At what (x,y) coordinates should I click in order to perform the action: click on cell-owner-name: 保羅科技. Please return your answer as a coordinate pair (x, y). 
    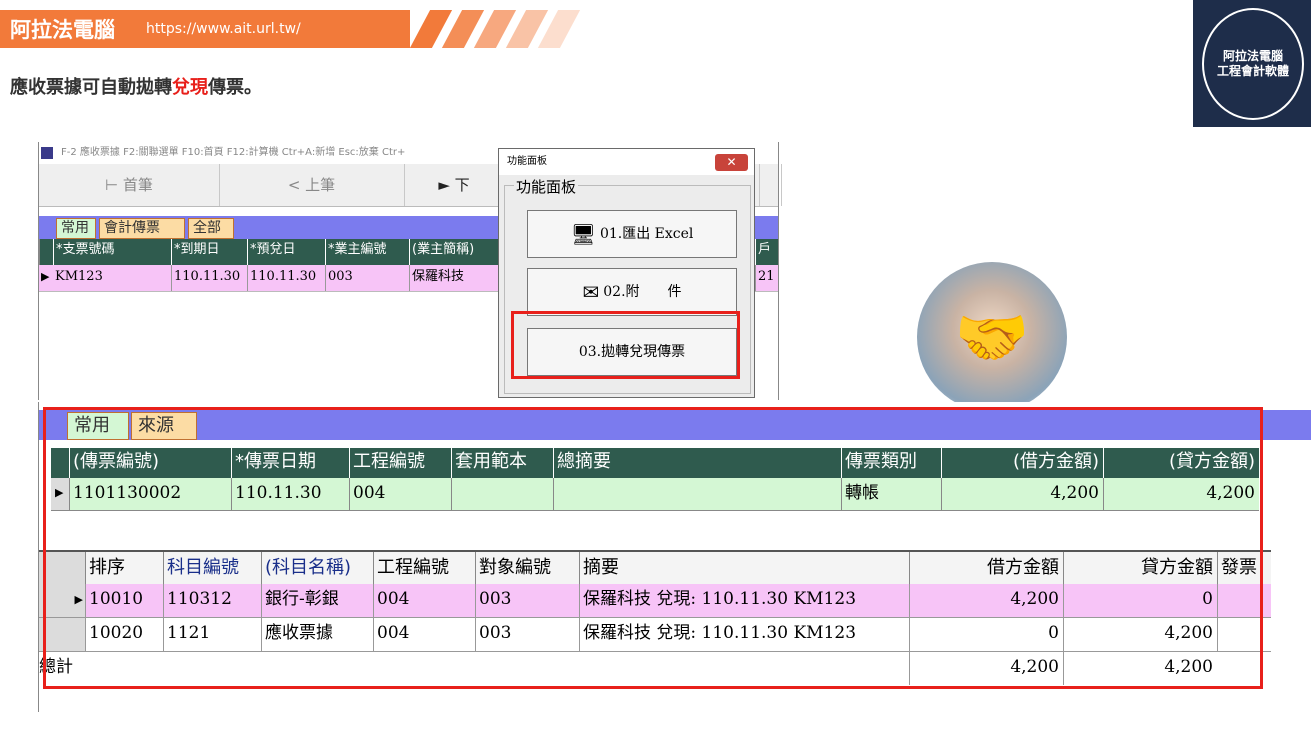
    Looking at the image, I should click on (454, 278).